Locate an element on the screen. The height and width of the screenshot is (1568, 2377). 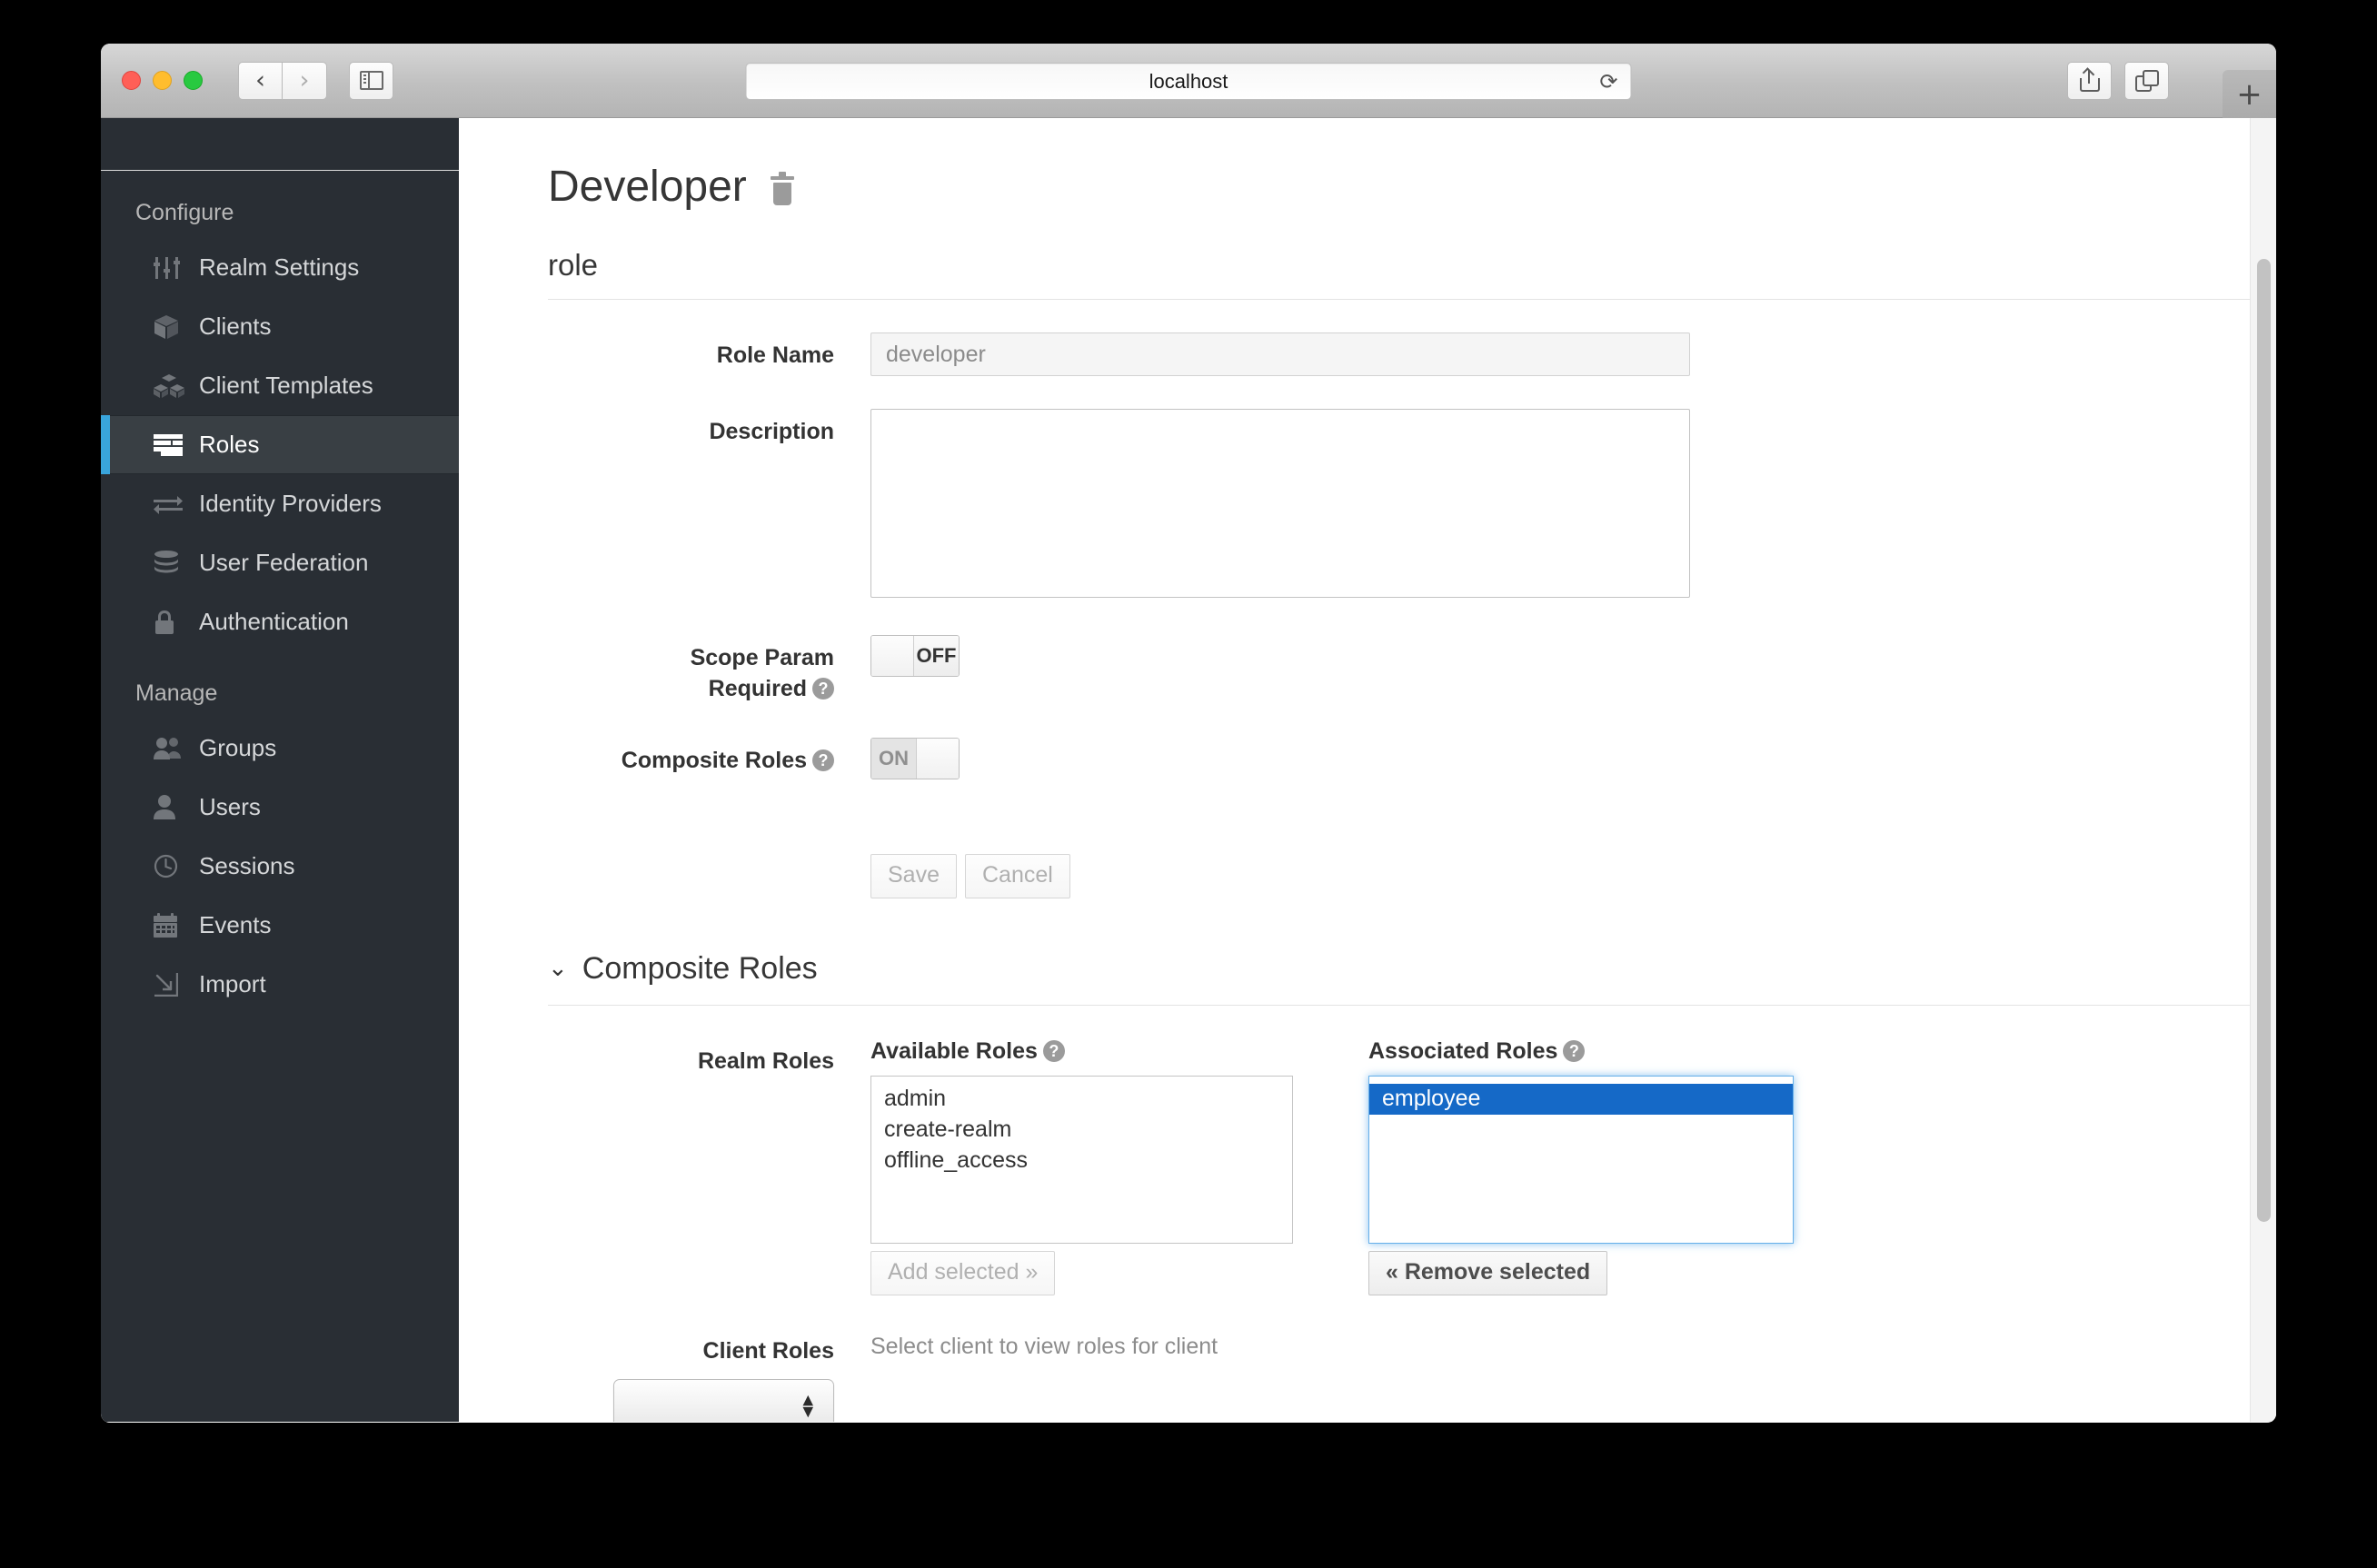
sidebar-item-user-federation: User Federation is located at coordinates (280, 562).